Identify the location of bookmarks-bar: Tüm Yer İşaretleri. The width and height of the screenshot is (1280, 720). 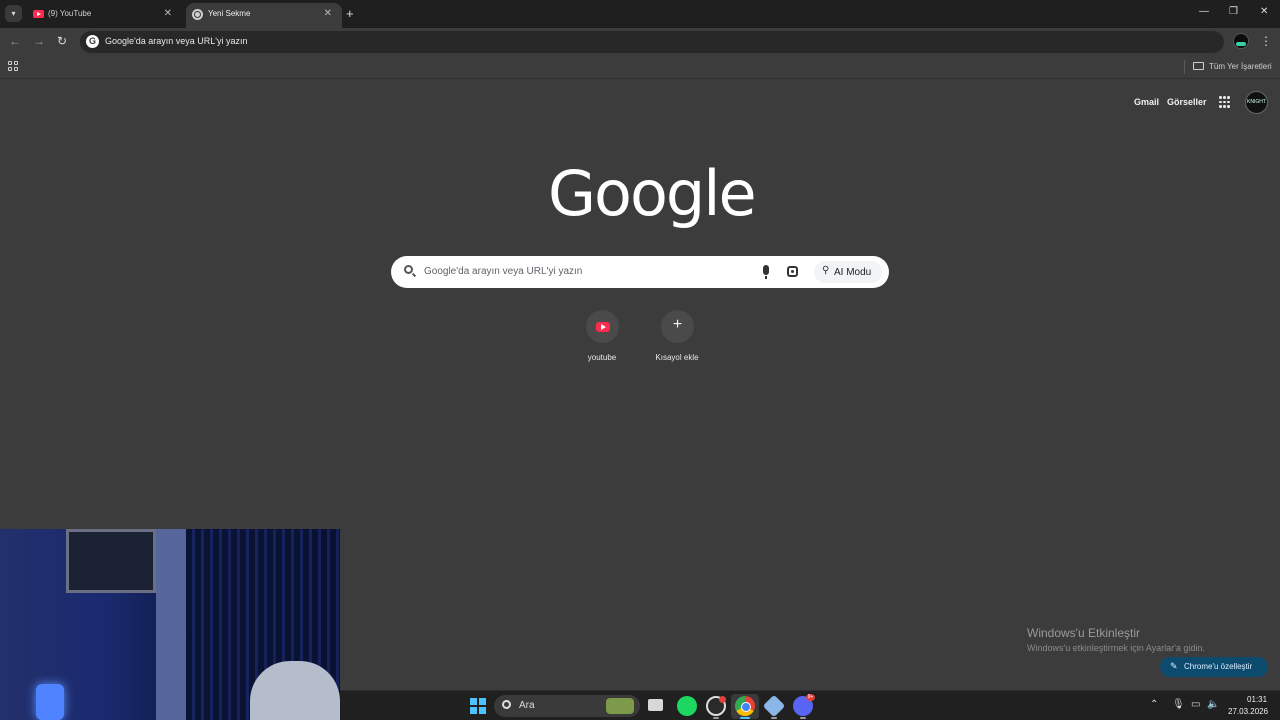
(640, 67).